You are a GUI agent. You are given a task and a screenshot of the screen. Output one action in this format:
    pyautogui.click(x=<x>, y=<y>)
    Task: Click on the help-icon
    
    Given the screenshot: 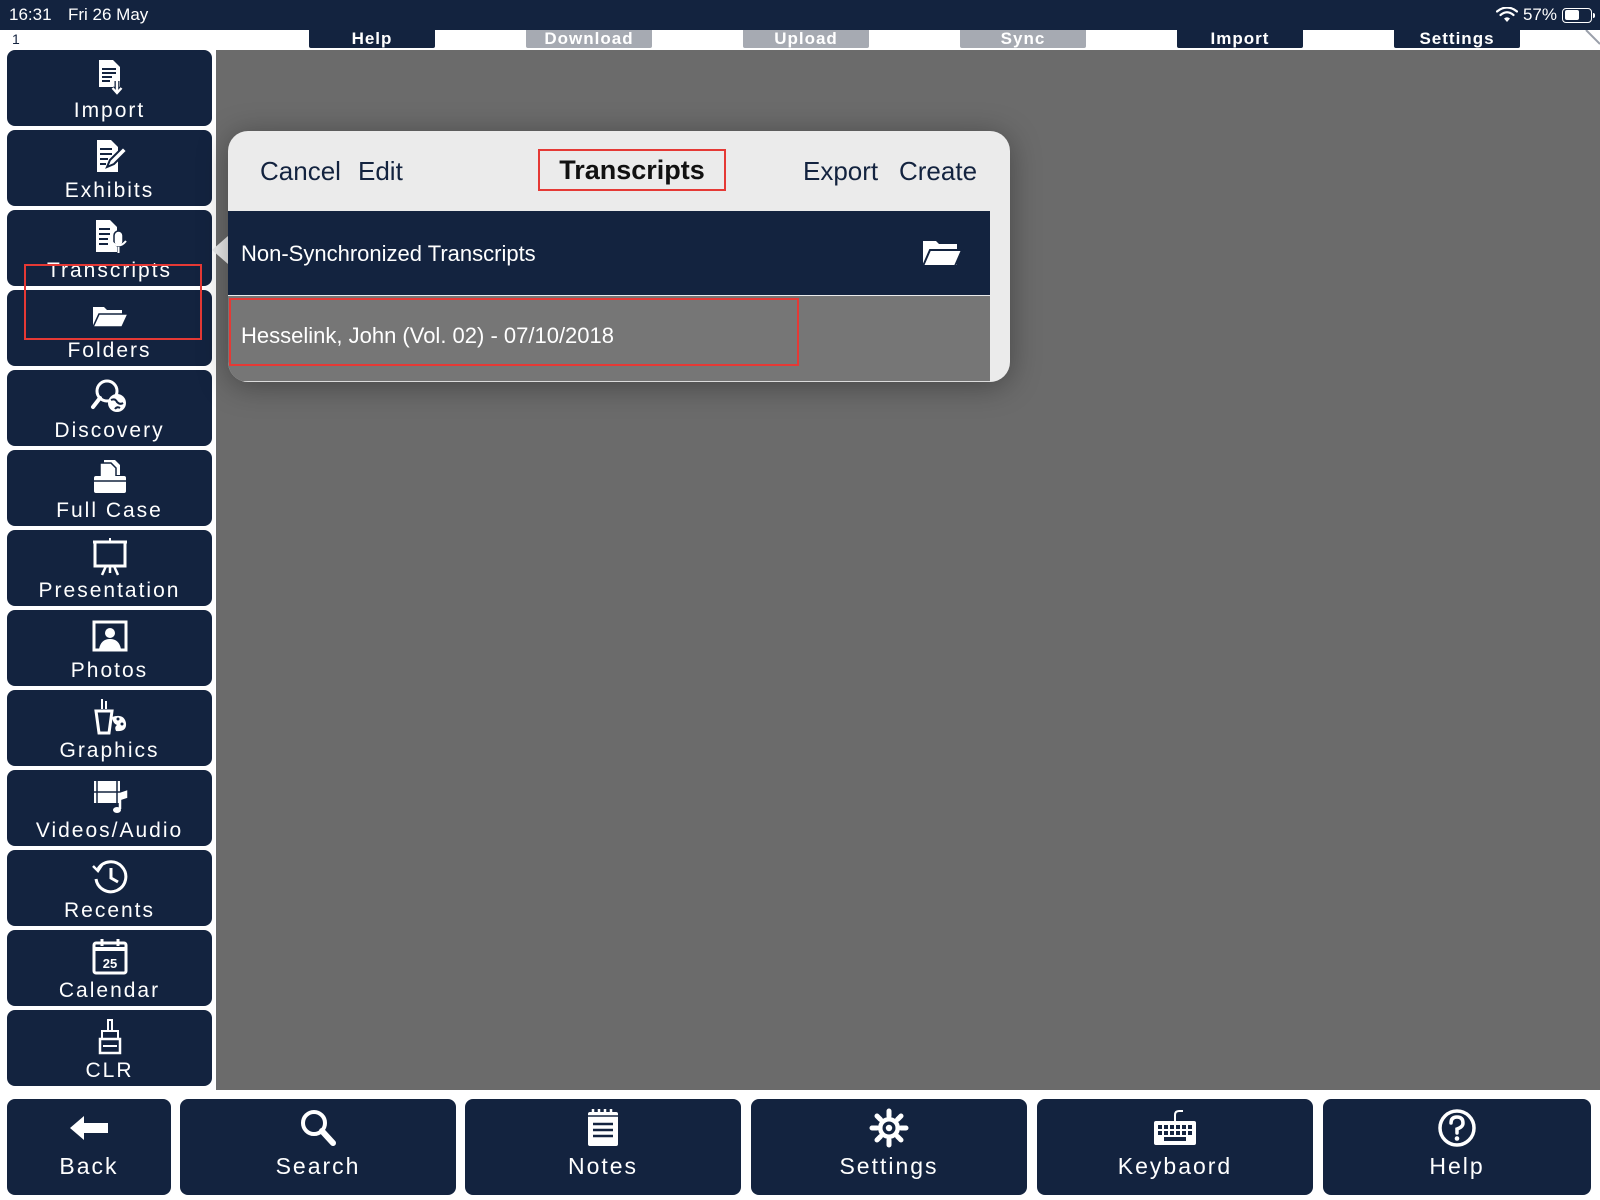 What is the action you would take?
    pyautogui.click(x=1457, y=1128)
    